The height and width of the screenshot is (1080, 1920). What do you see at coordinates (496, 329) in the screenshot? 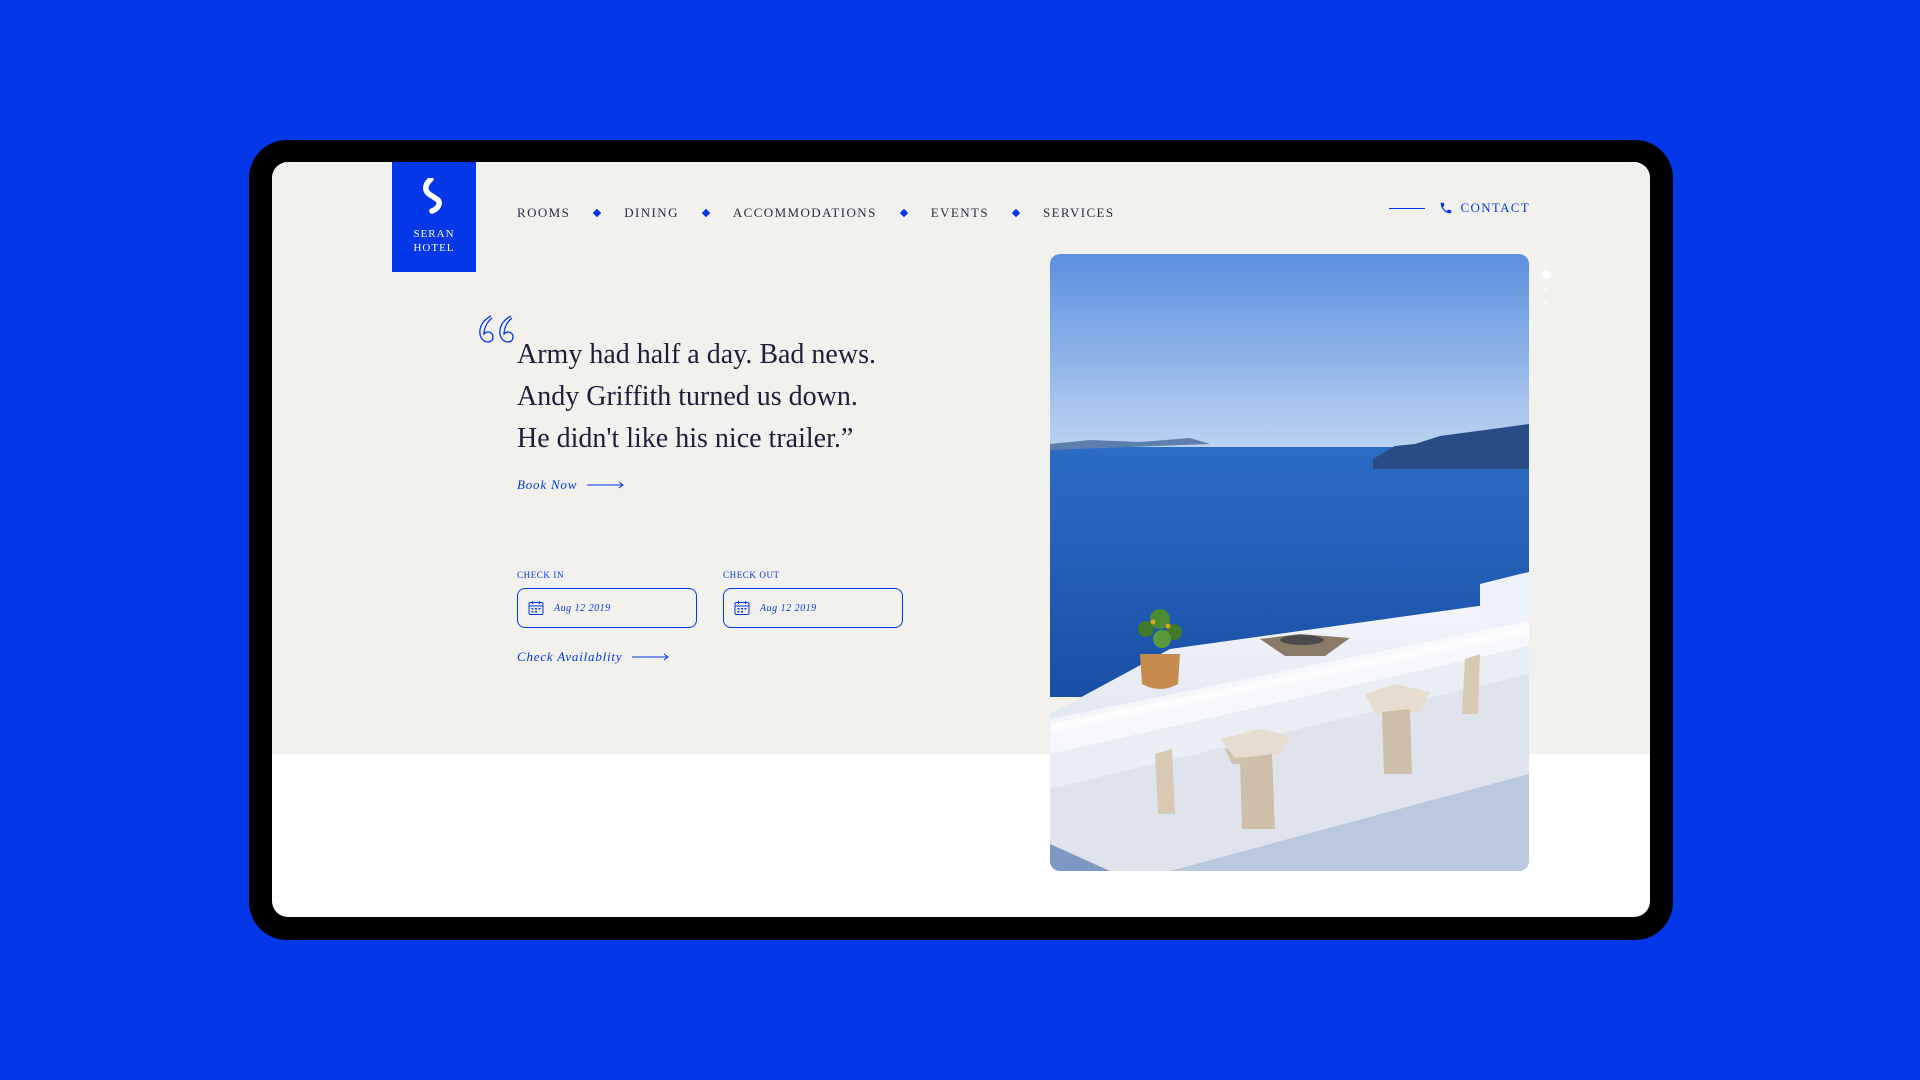
I see `open-quote-icon` at bounding box center [496, 329].